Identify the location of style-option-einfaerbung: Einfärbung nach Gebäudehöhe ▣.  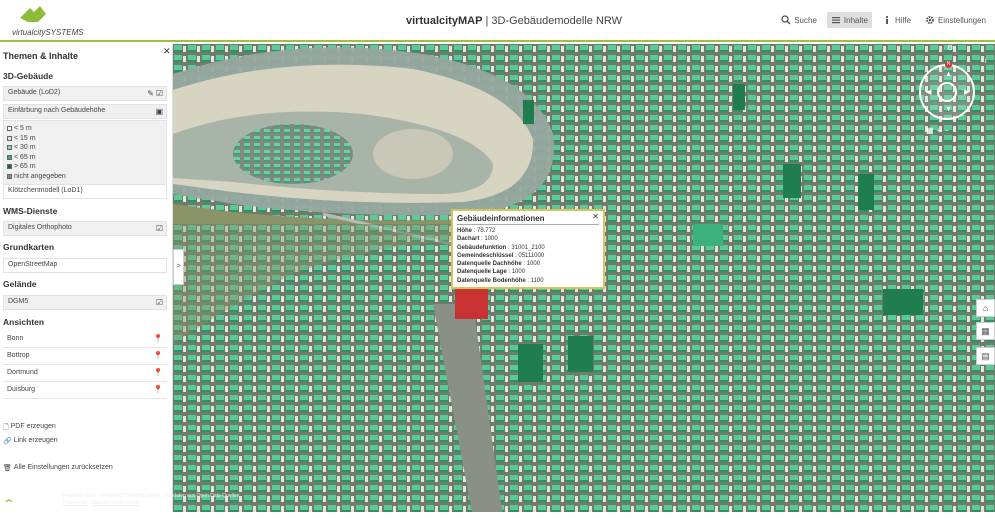
(85, 111).